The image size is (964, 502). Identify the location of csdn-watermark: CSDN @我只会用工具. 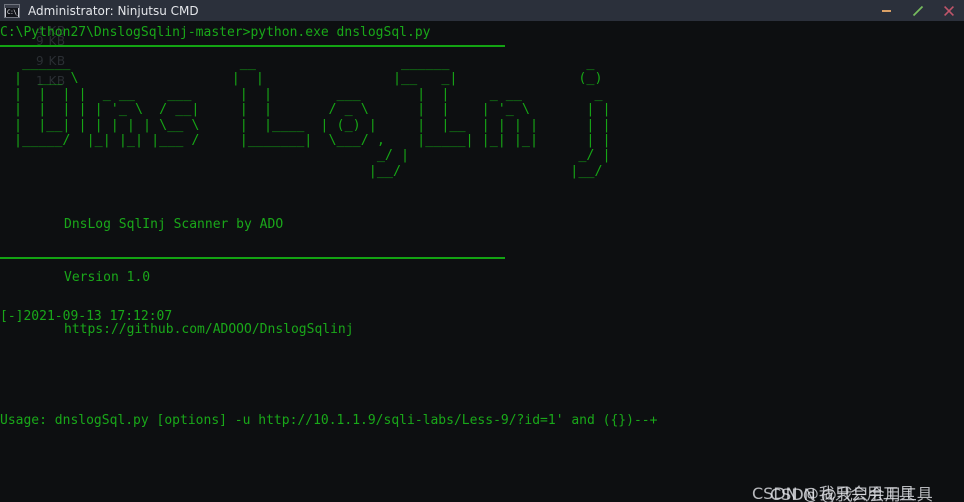
(833, 493).